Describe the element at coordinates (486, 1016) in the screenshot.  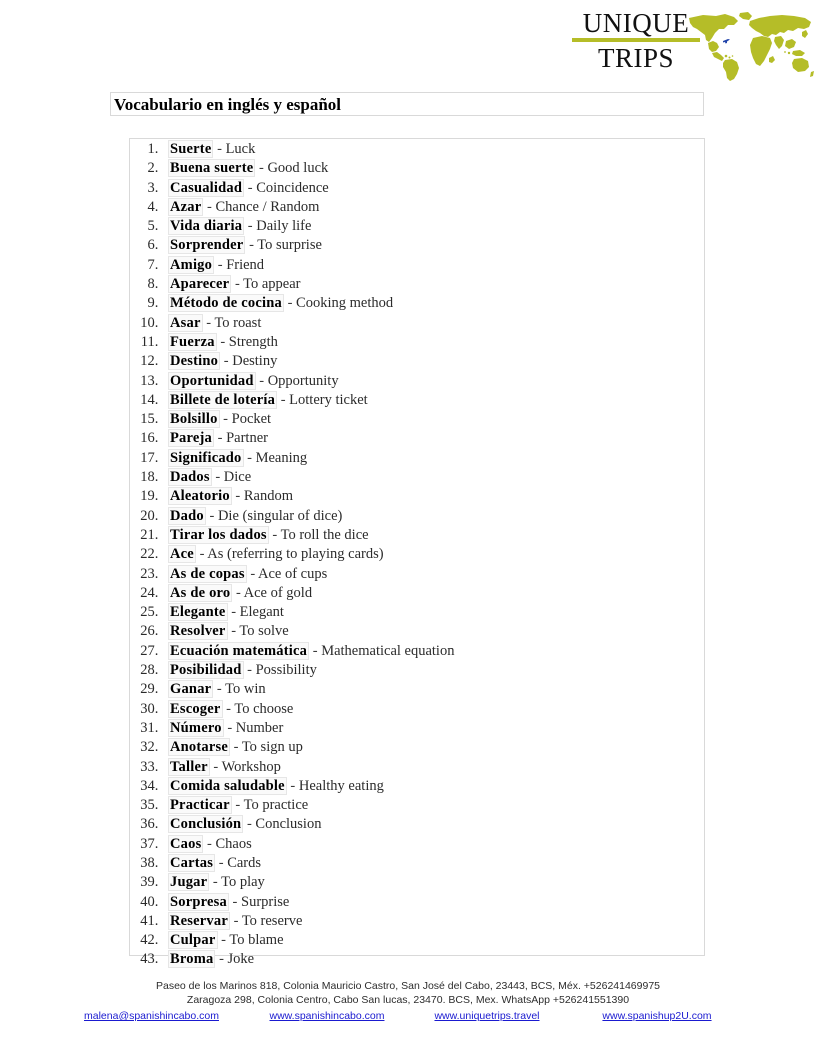
I see `footer-link-uniquetrips: www.uniquetrips.travel` at that location.